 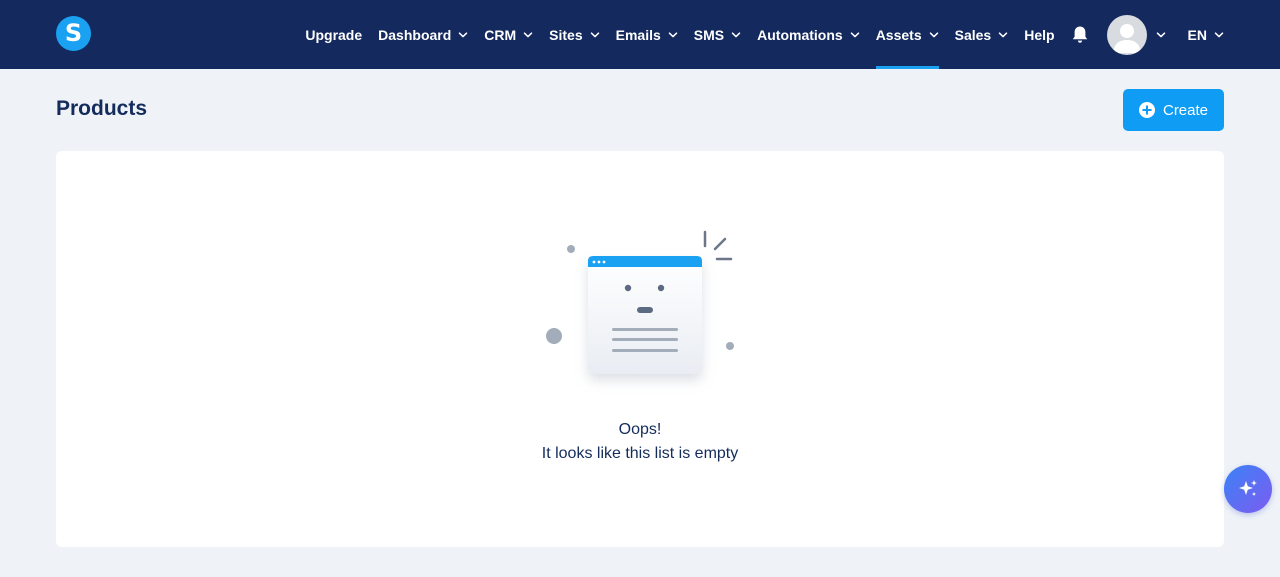 What do you see at coordinates (709, 34) in the screenshot?
I see `nav-sms-label: SMS` at bounding box center [709, 34].